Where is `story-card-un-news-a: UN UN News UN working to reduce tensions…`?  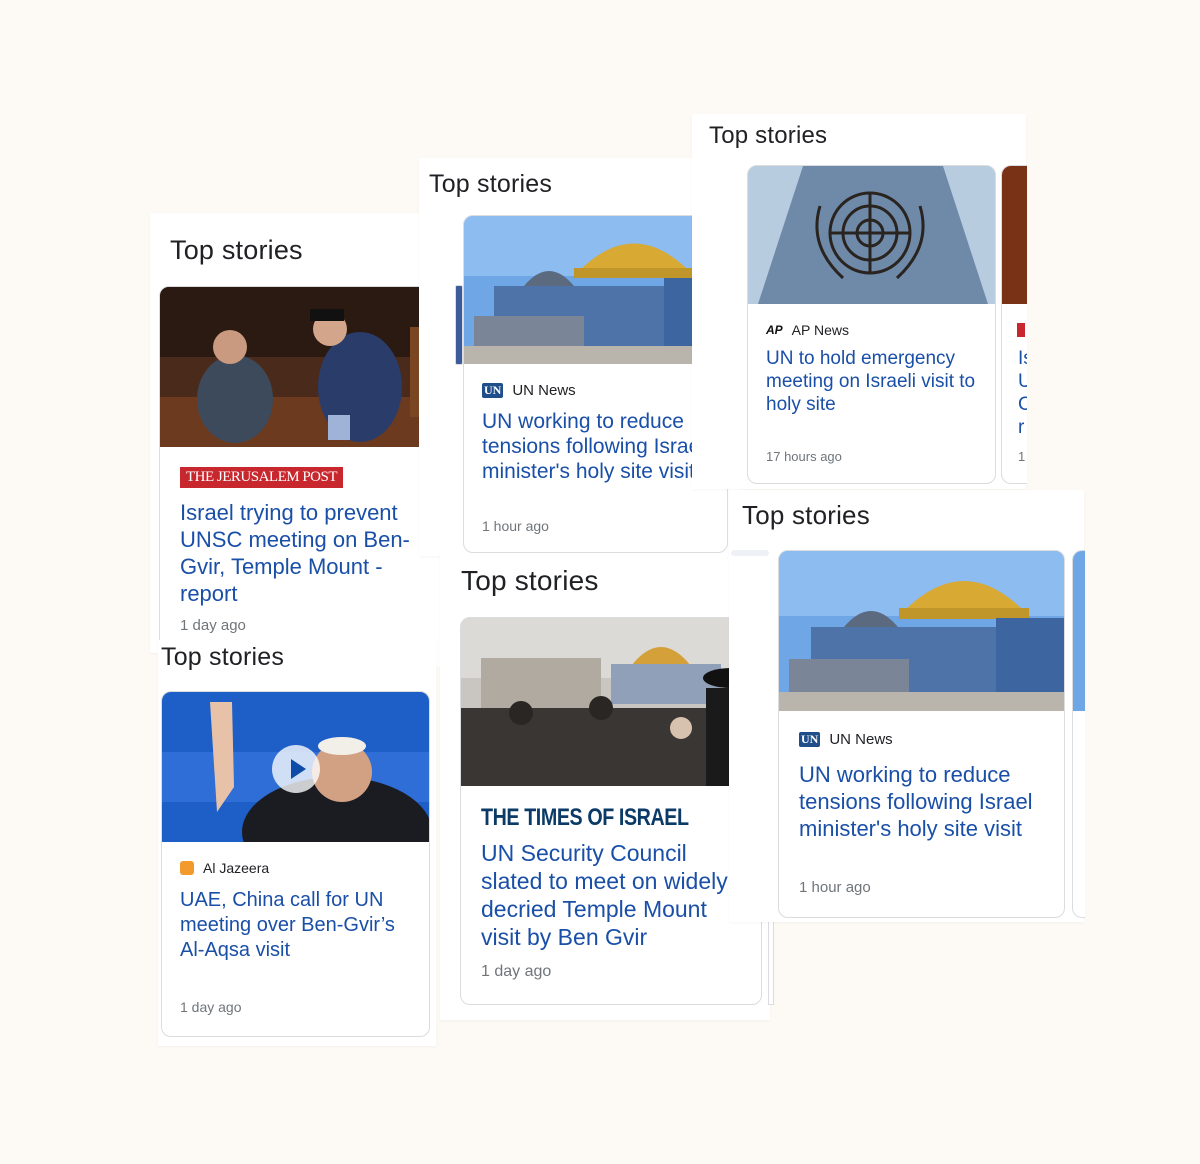 story-card-un-news-a: UN UN News UN working to reduce tensions… is located at coordinates (595, 384).